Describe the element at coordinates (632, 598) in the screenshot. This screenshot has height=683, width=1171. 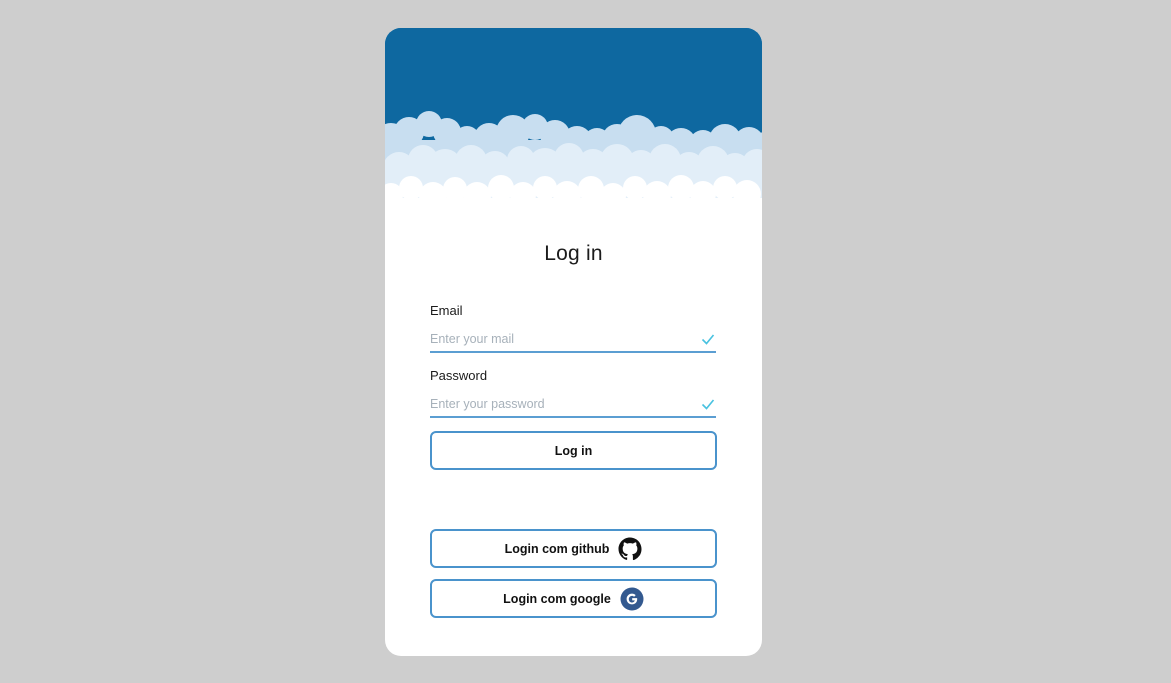
I see `google-icon` at that location.